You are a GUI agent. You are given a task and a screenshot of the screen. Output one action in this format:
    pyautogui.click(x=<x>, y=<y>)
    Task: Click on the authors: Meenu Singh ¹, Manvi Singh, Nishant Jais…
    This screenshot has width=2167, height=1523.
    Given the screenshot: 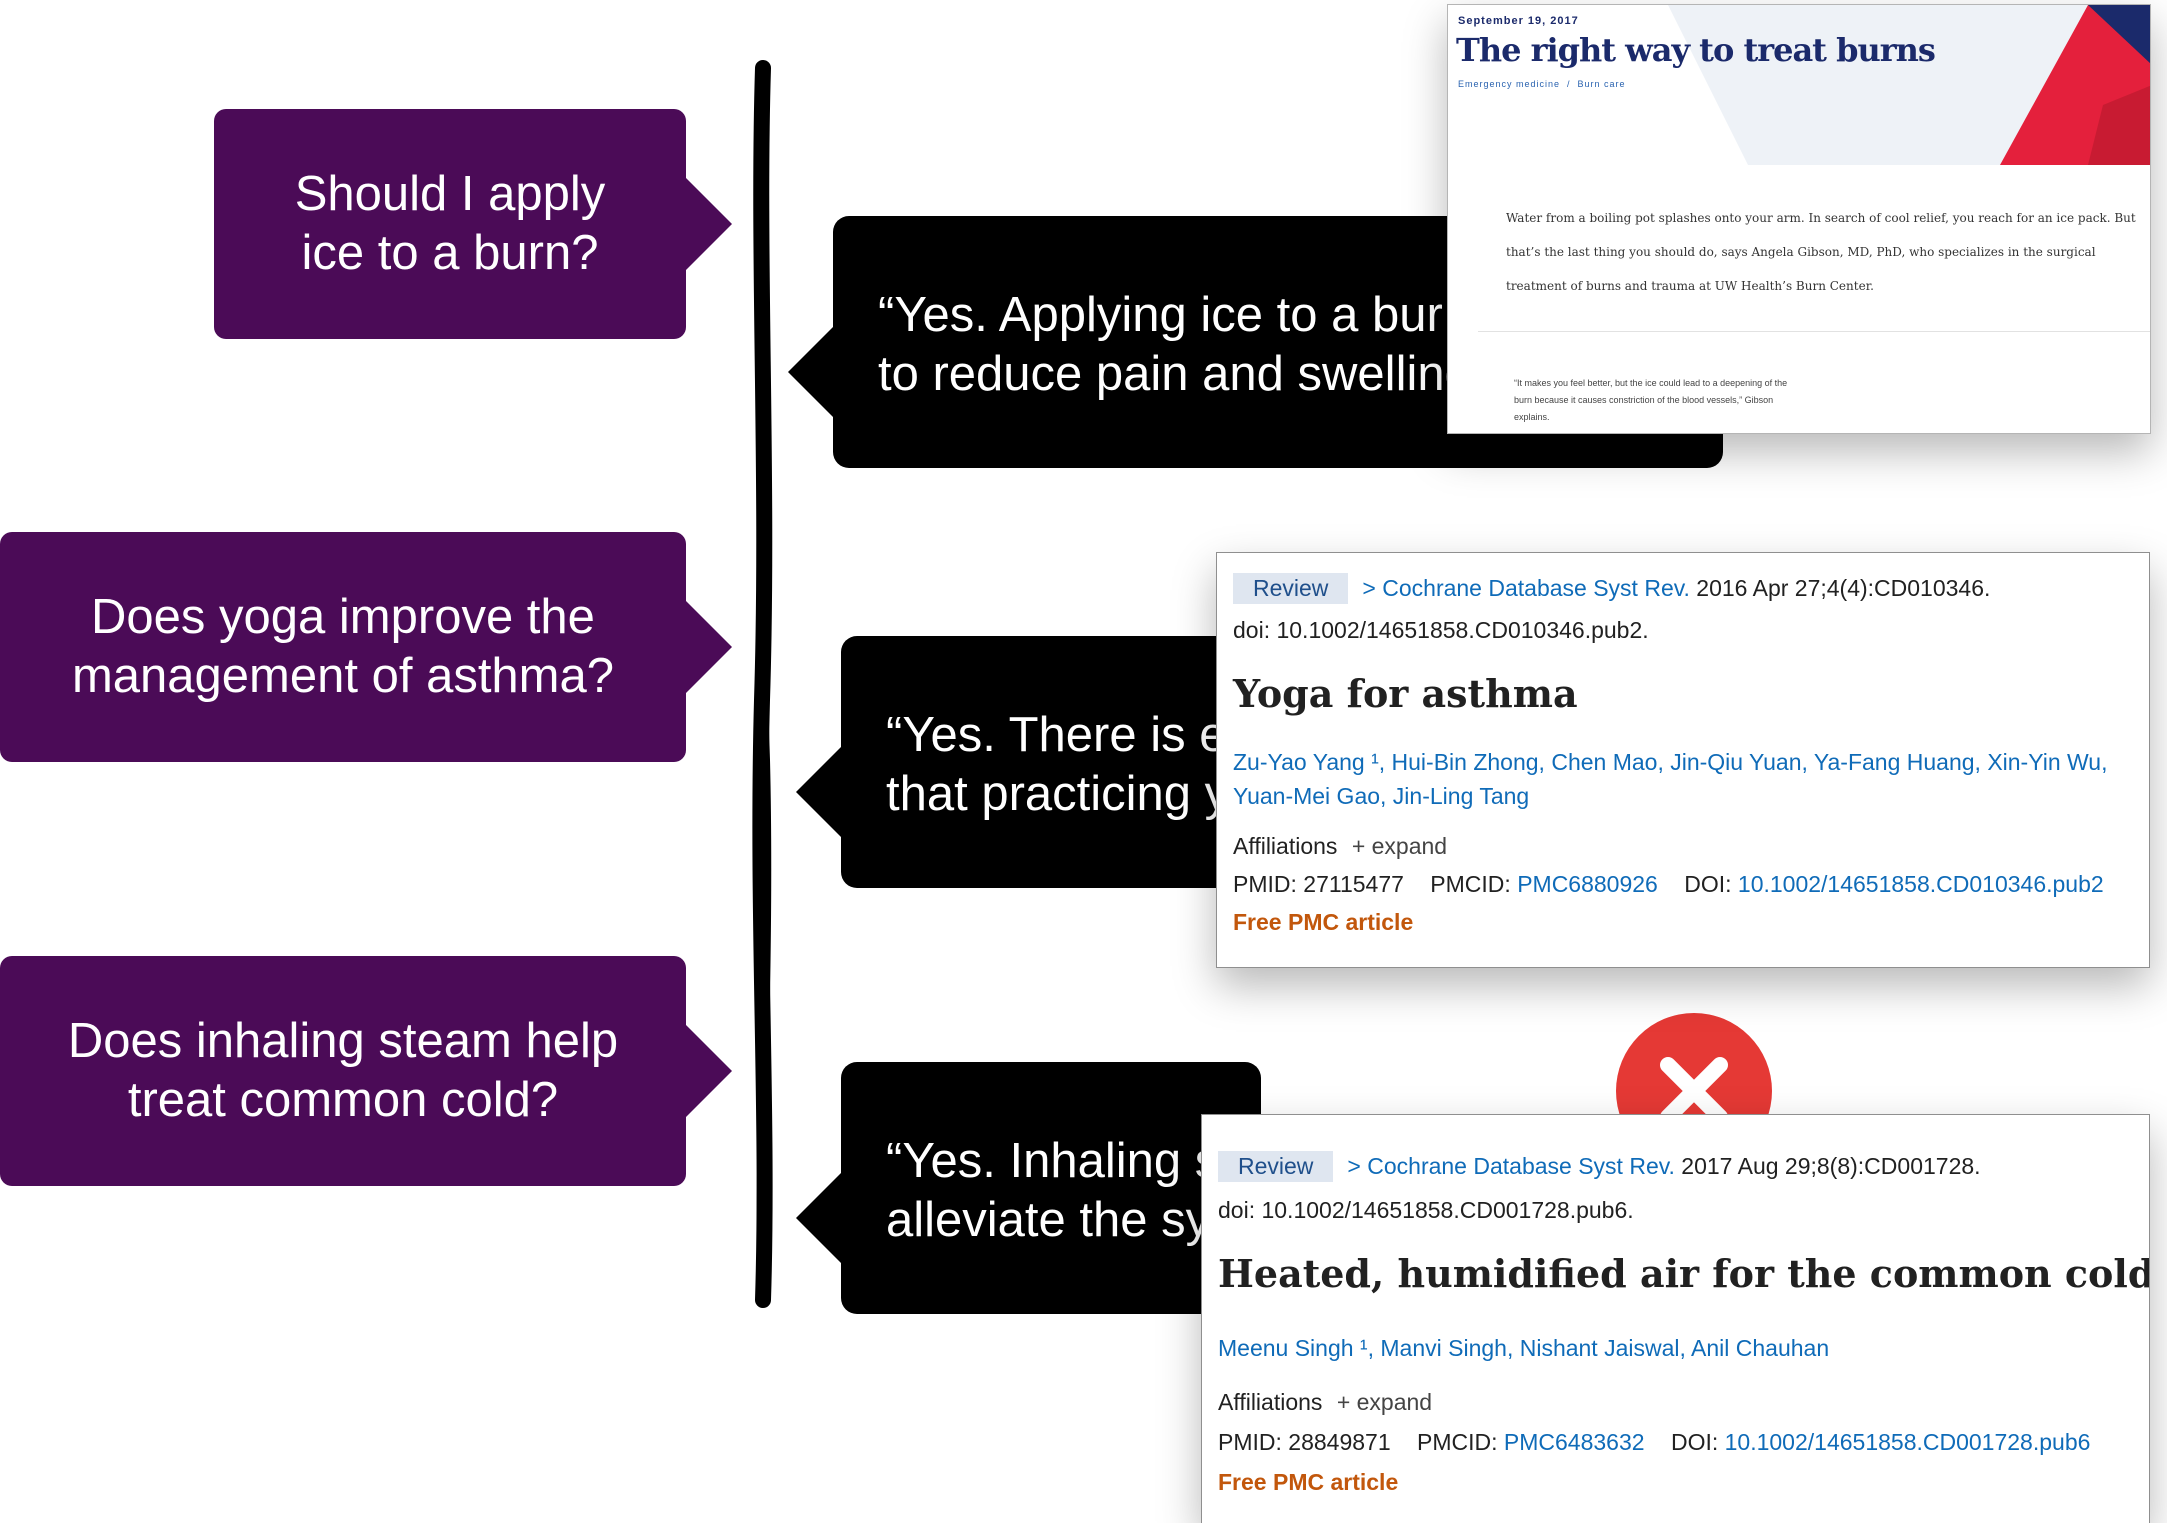 What is the action you would take?
    pyautogui.click(x=1523, y=1348)
    